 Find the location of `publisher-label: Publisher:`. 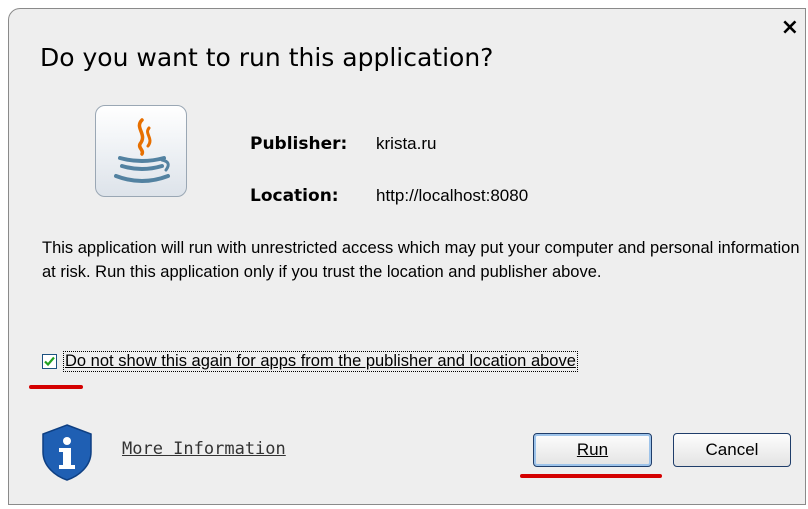

publisher-label: Publisher: is located at coordinates (299, 144).